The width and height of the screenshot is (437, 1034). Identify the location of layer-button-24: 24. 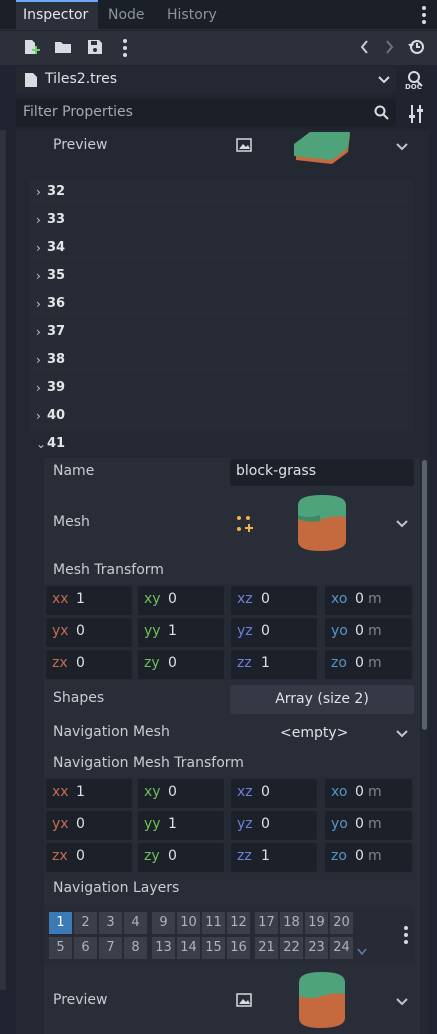
(341, 948).